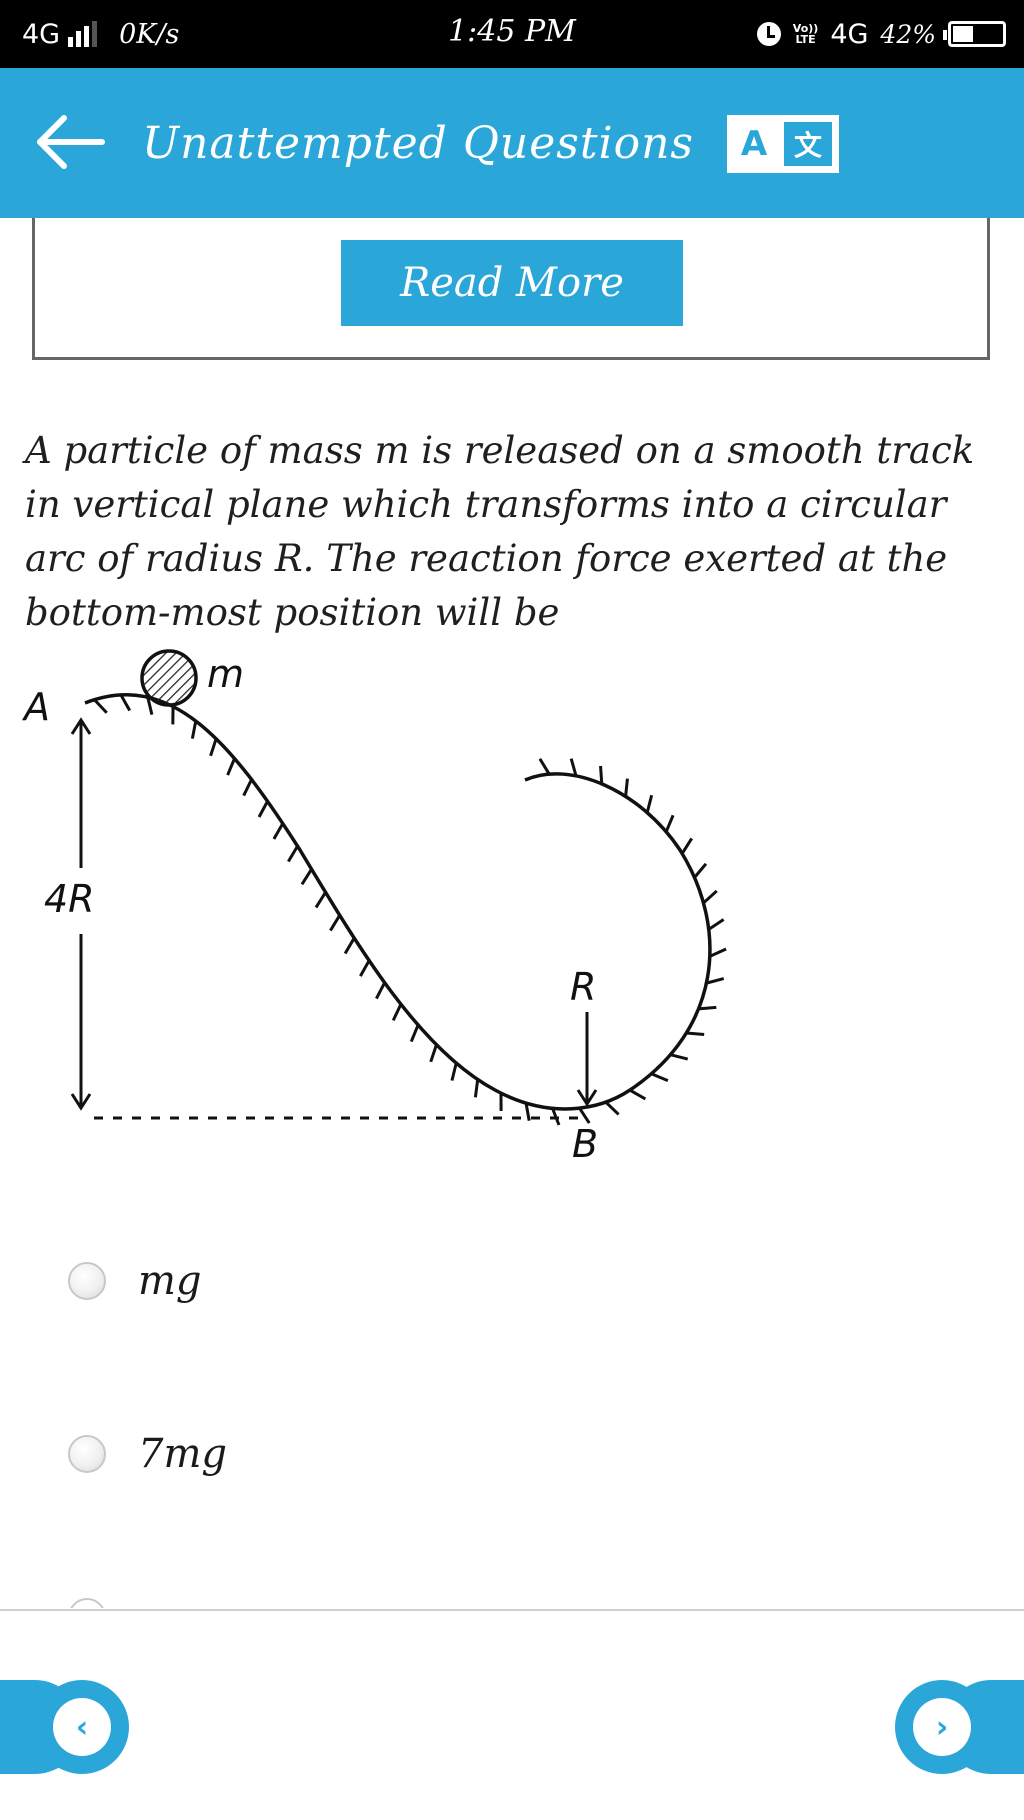  I want to click on footer-divider, so click(512, 1610).